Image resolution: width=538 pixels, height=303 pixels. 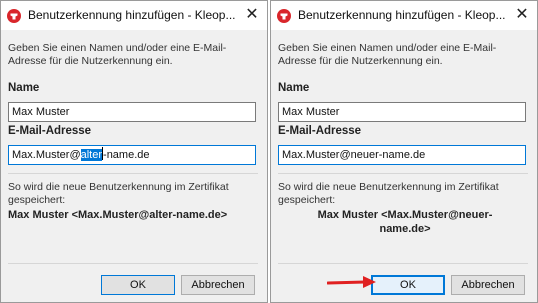 I want to click on email-text-selection: alter, so click(x=91, y=155).